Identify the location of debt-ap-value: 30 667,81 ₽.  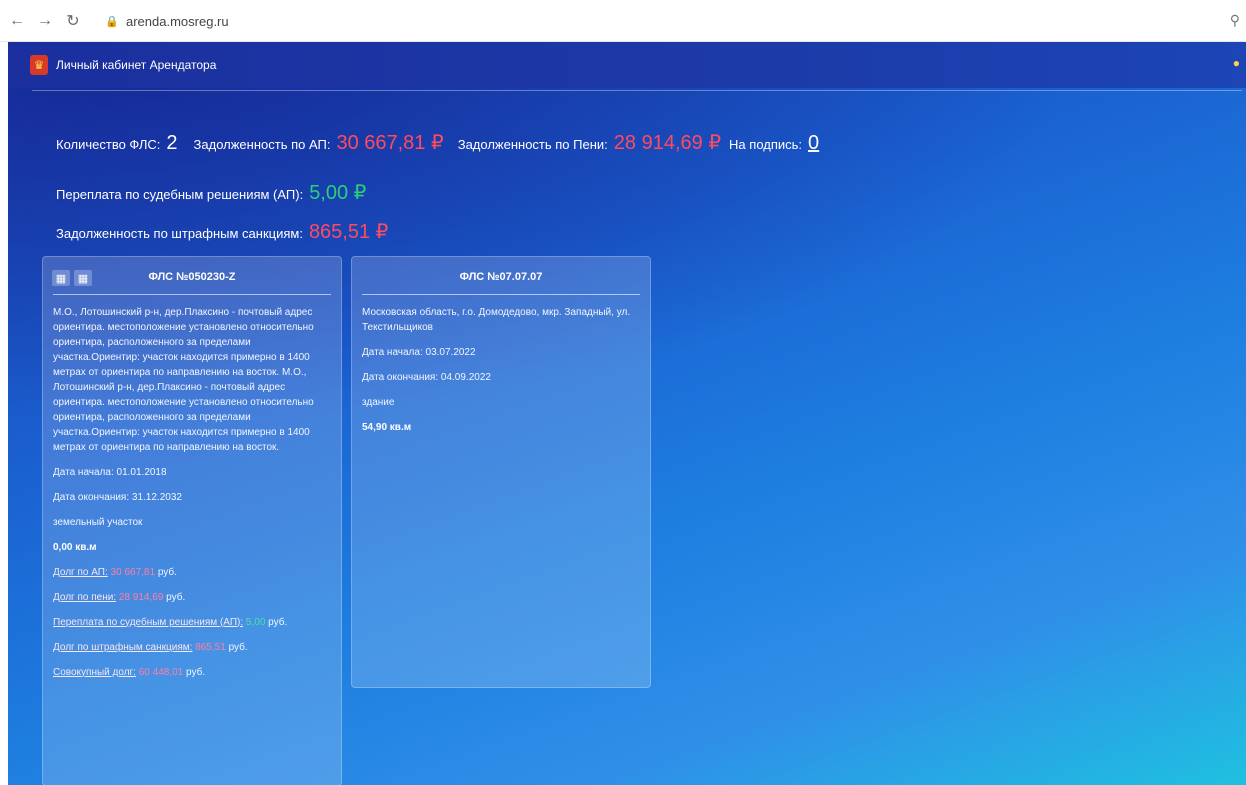
(390, 143).